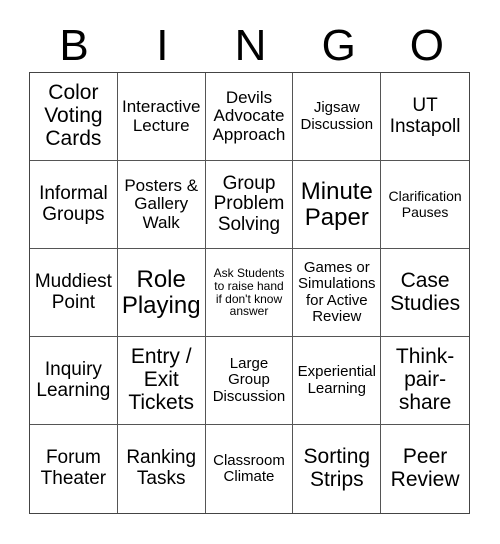  I want to click on bingo-cell-text: Color Voting Cards, so click(73, 115).